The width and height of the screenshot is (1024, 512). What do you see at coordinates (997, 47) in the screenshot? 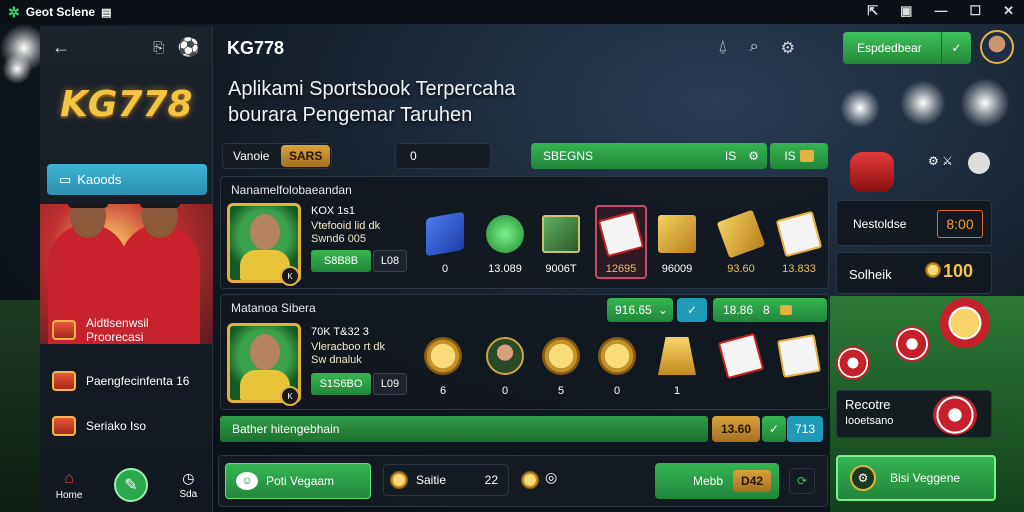
I see `avatar` at bounding box center [997, 47].